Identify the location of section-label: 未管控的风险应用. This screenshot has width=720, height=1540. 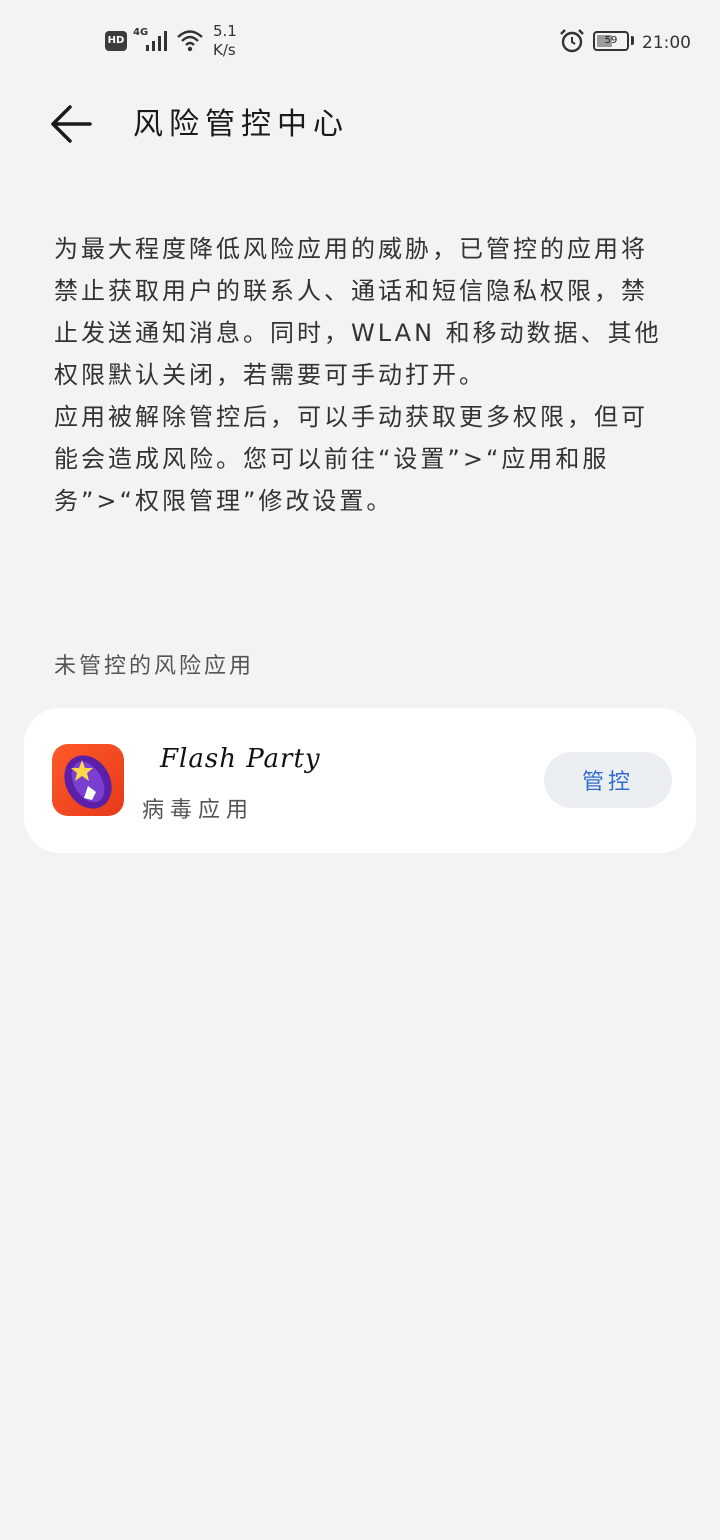
(154, 666).